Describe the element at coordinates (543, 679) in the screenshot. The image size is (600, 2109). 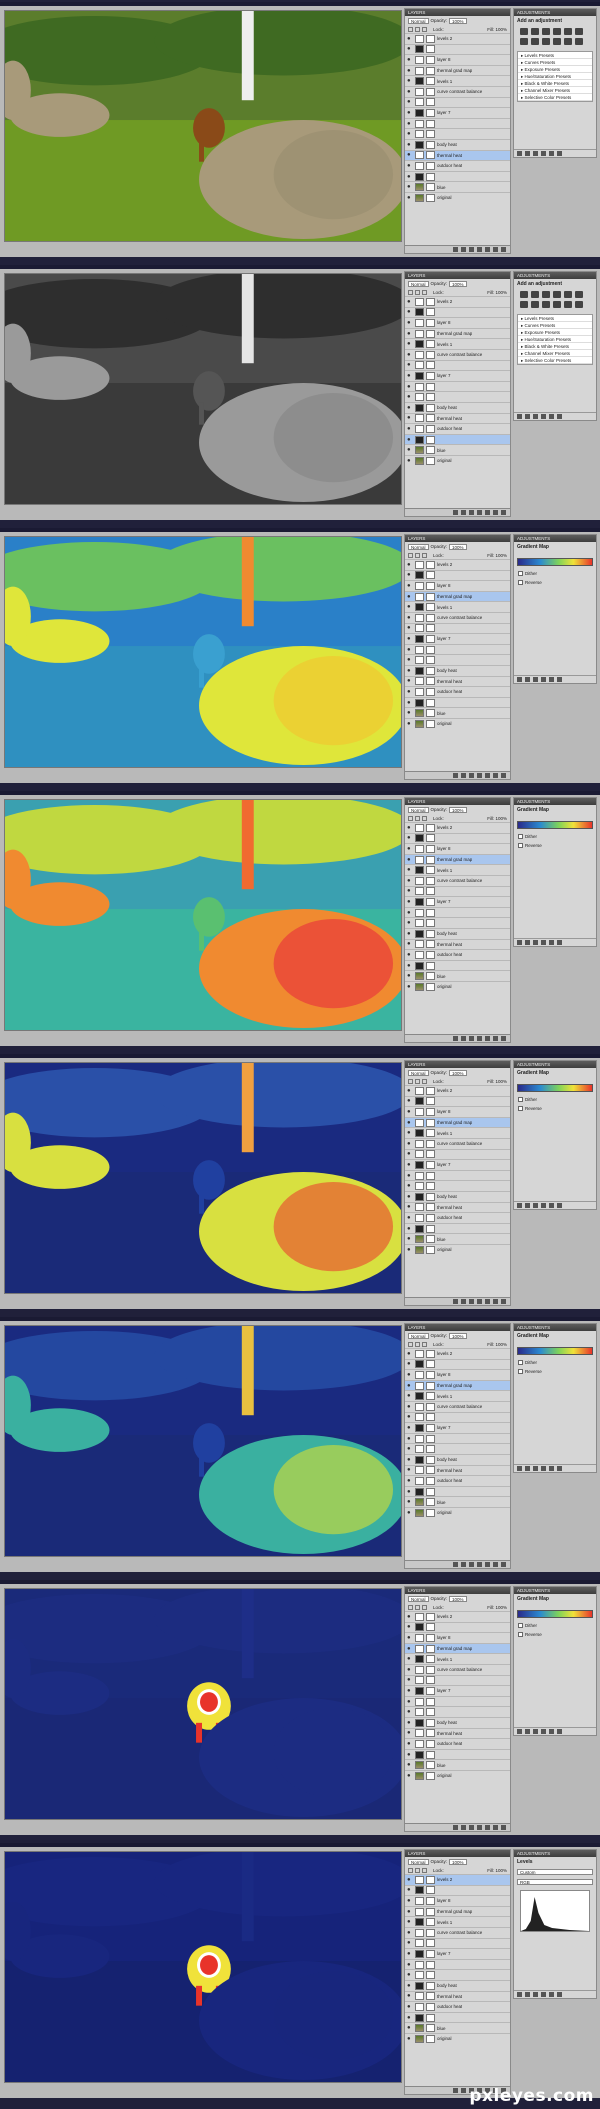
I see `visibility-icon` at that location.